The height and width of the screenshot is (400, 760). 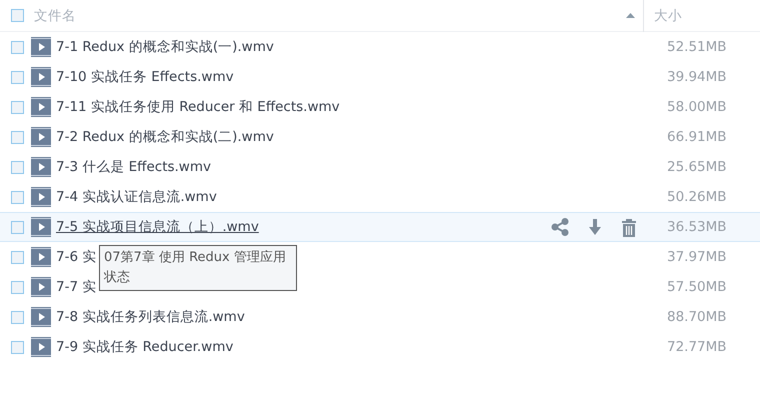 What do you see at coordinates (133, 167) in the screenshot?
I see `file-name: 7-3 什么是 Effects.wmv` at bounding box center [133, 167].